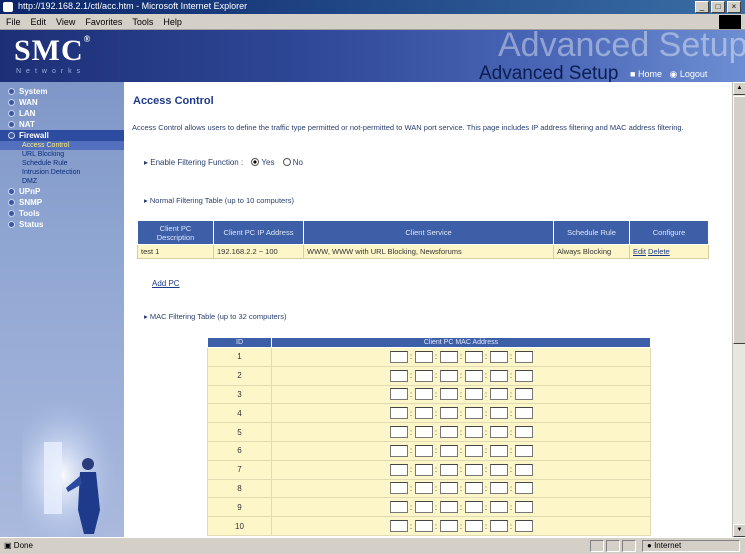 This screenshot has width=745, height=554. What do you see at coordinates (659, 251) in the screenshot?
I see `delete-link: Delete` at bounding box center [659, 251].